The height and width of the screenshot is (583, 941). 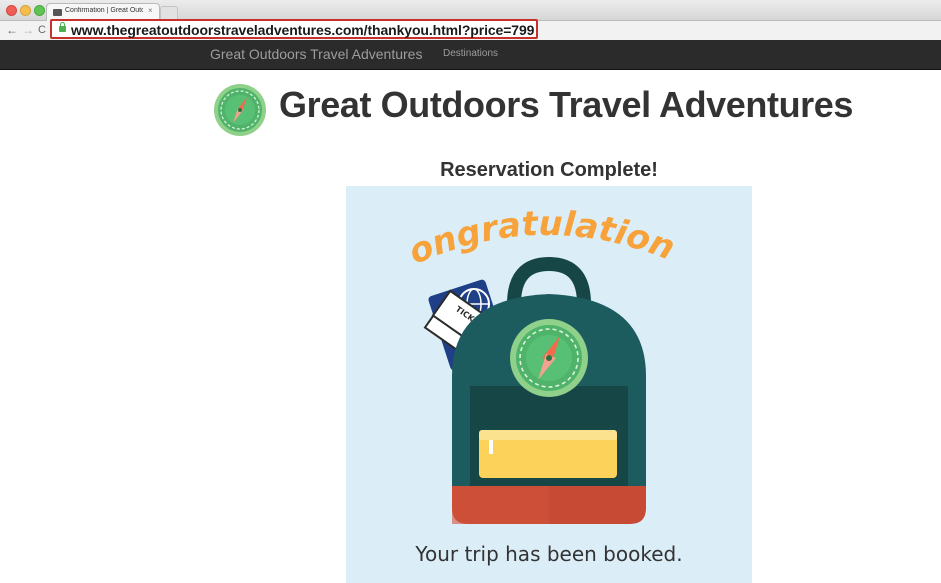 What do you see at coordinates (549, 409) in the screenshot?
I see `backpack-icon` at bounding box center [549, 409].